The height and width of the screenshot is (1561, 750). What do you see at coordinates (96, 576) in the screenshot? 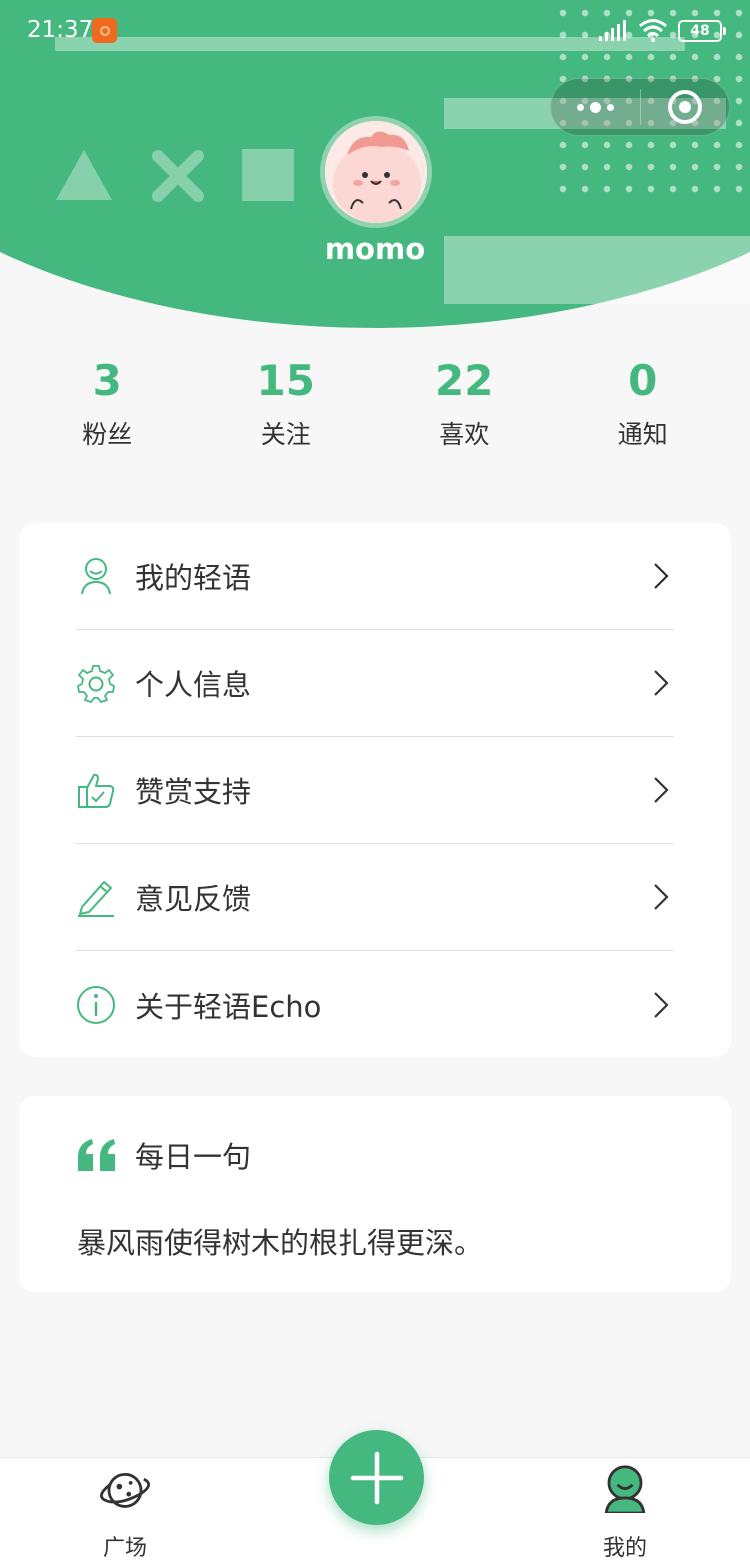
I see `user-icon` at bounding box center [96, 576].